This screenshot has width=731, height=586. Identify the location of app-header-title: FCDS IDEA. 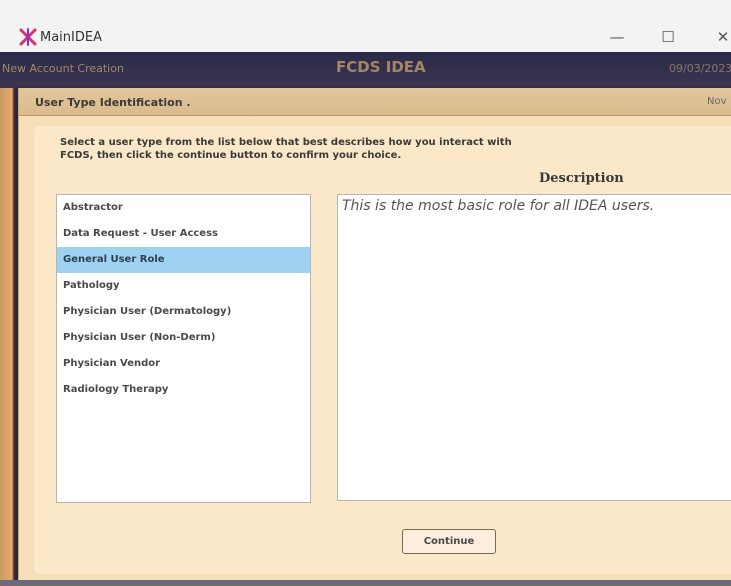
(381, 67).